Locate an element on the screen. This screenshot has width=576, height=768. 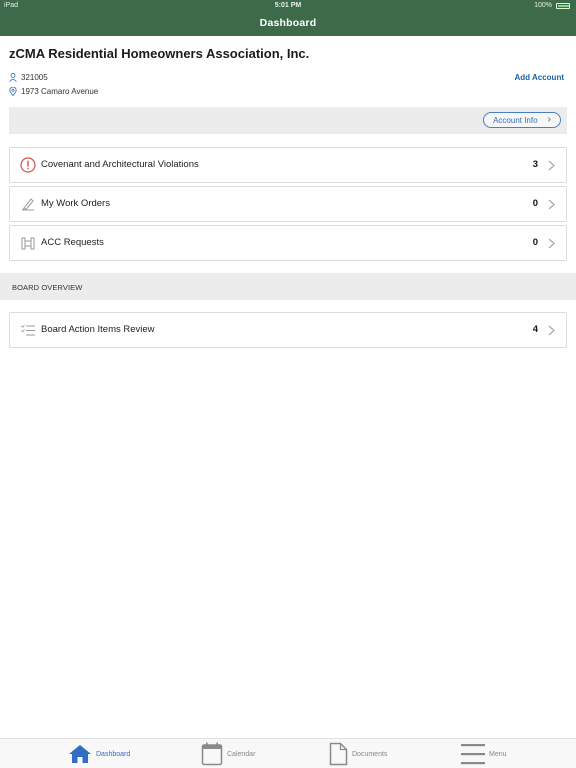
tab-menu: Menu is located at coordinates (484, 753).